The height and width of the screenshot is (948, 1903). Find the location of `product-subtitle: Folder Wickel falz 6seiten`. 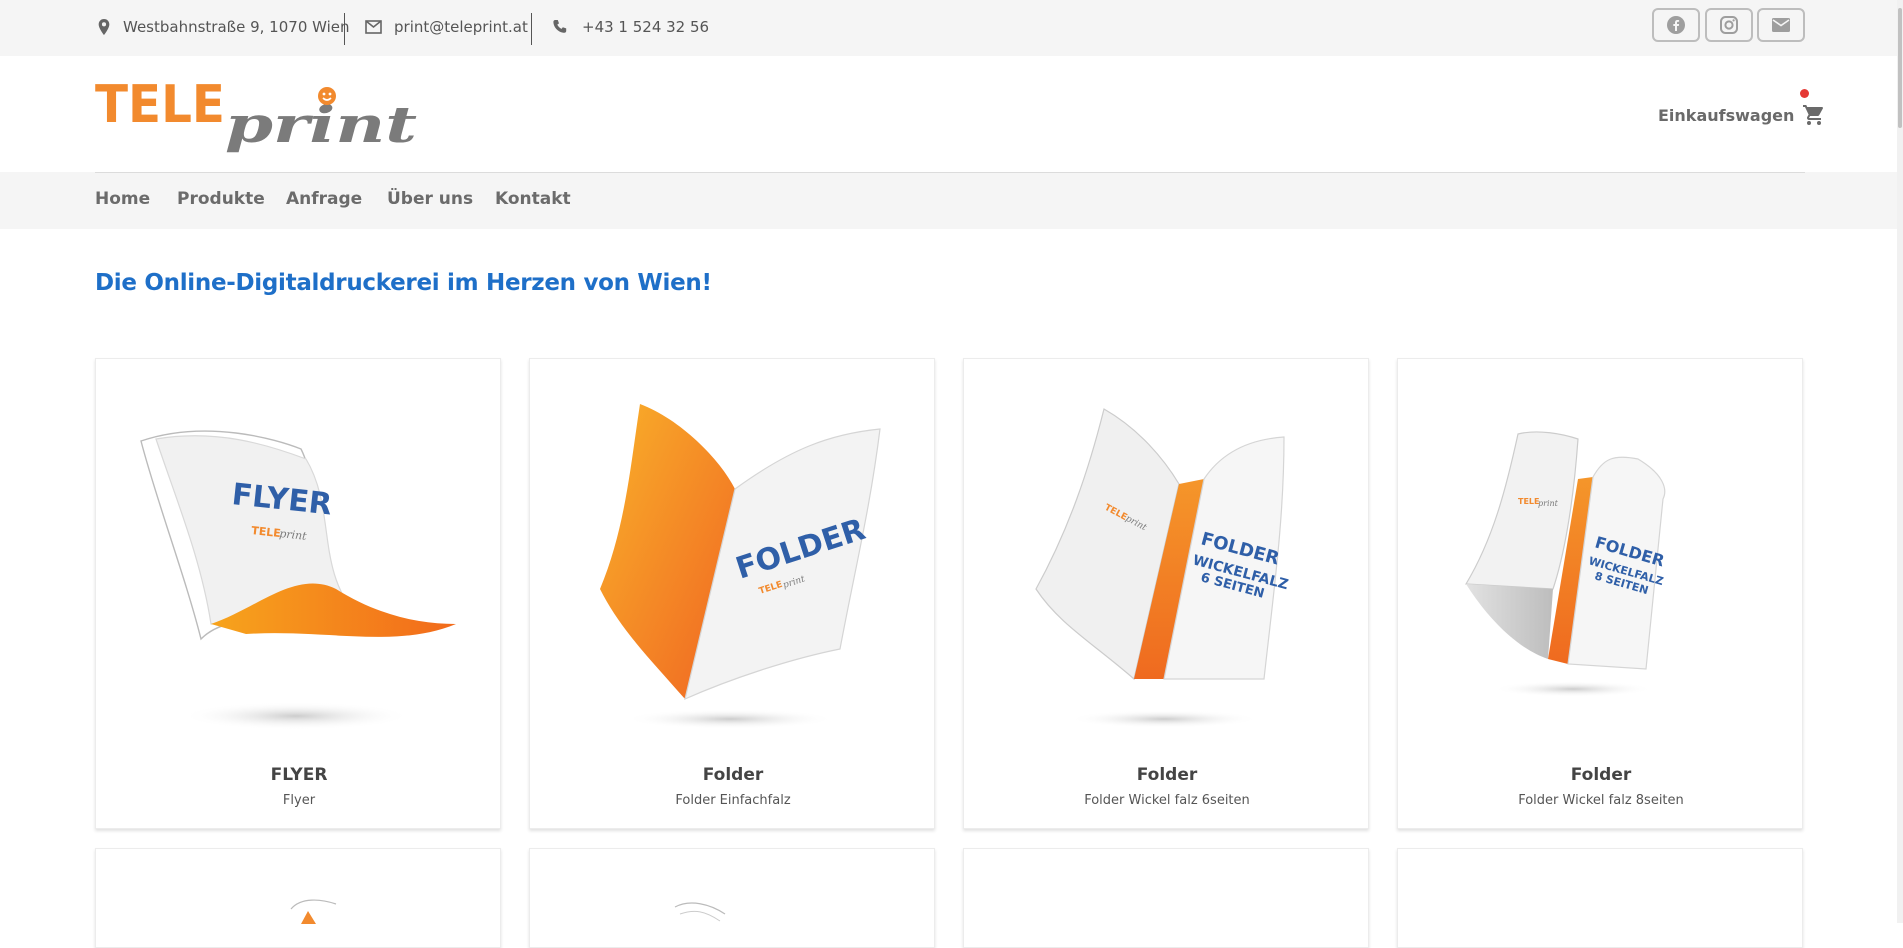

product-subtitle: Folder Wickel falz 6seiten is located at coordinates (1167, 800).